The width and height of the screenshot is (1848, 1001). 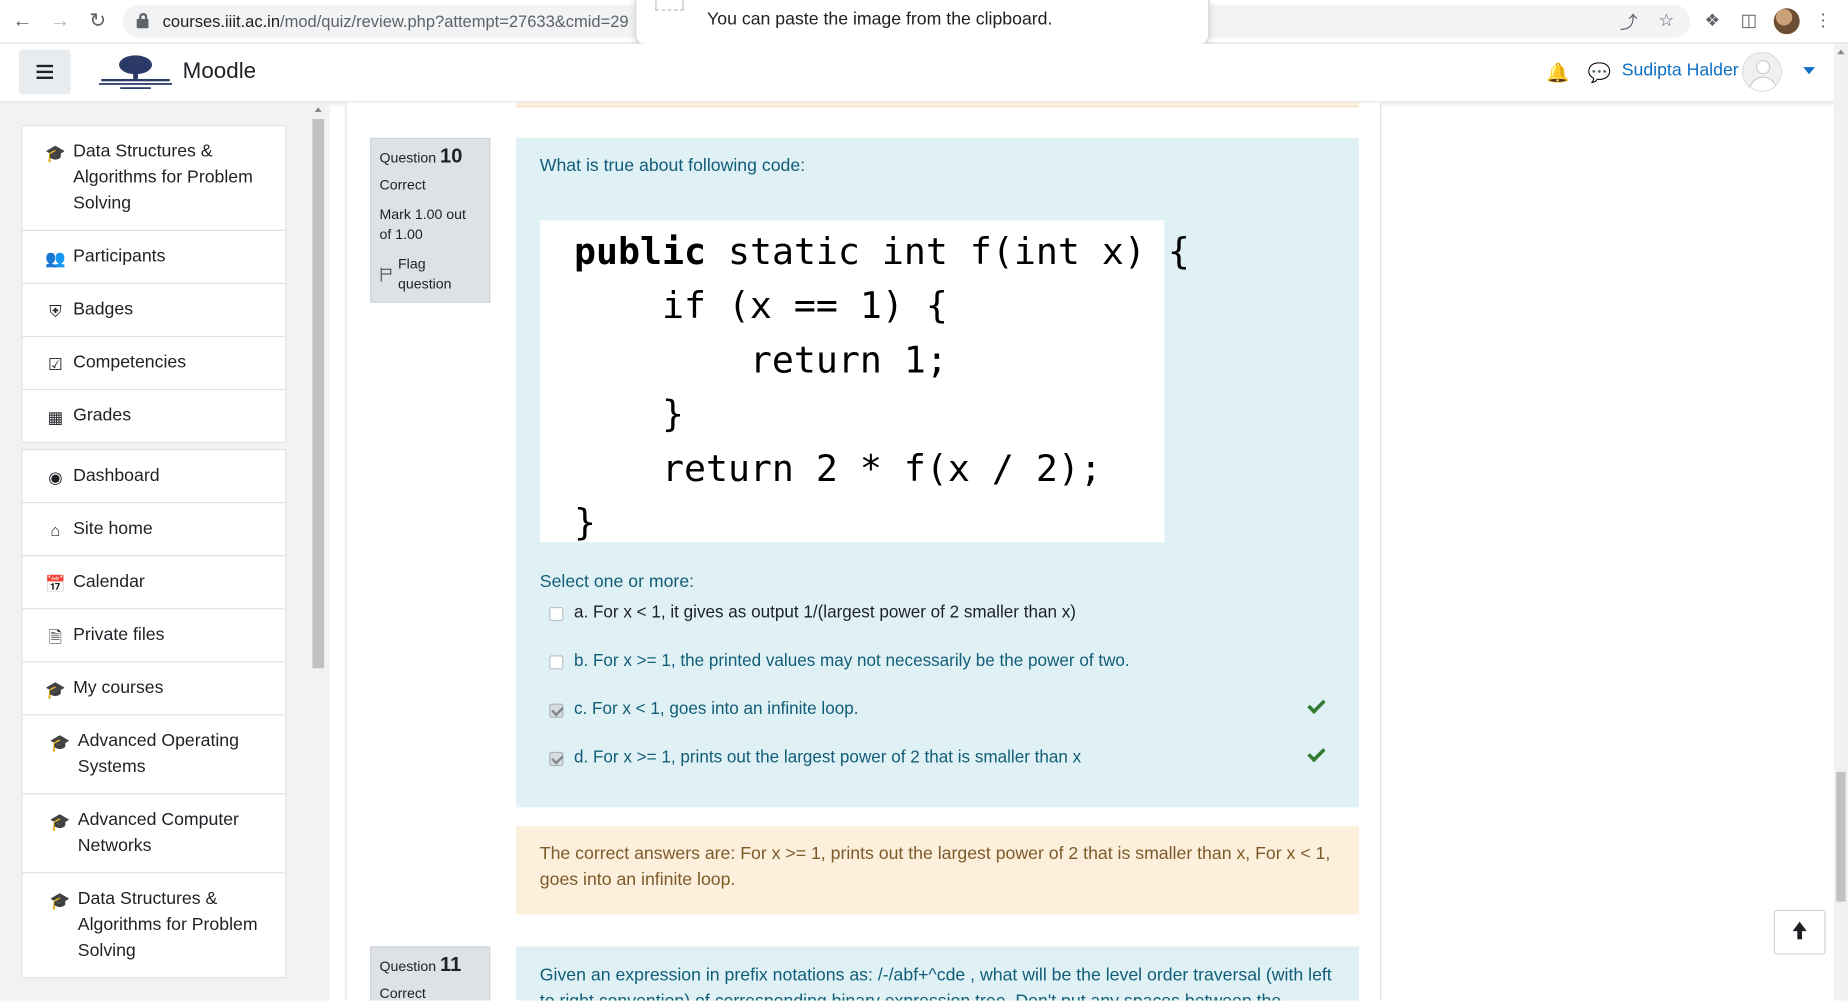 I want to click on nav-item-my-courses: 🎓 My courses, so click(x=154, y=689).